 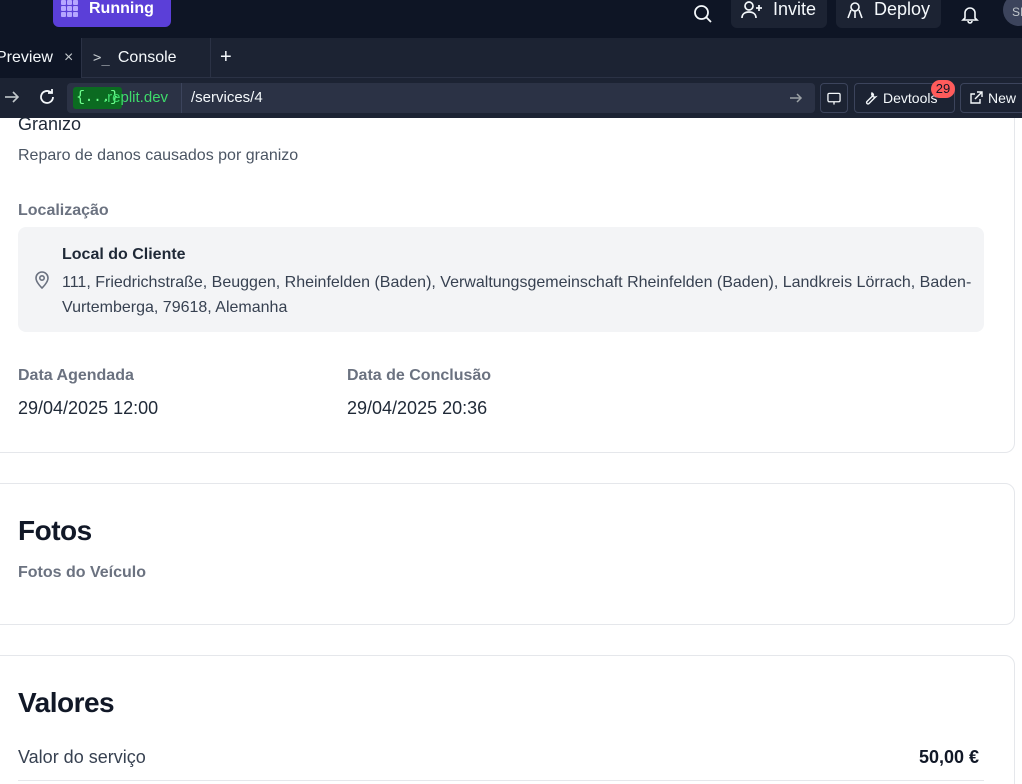 What do you see at coordinates (1002, 98) in the screenshot?
I see `new-tab-label: New` at bounding box center [1002, 98].